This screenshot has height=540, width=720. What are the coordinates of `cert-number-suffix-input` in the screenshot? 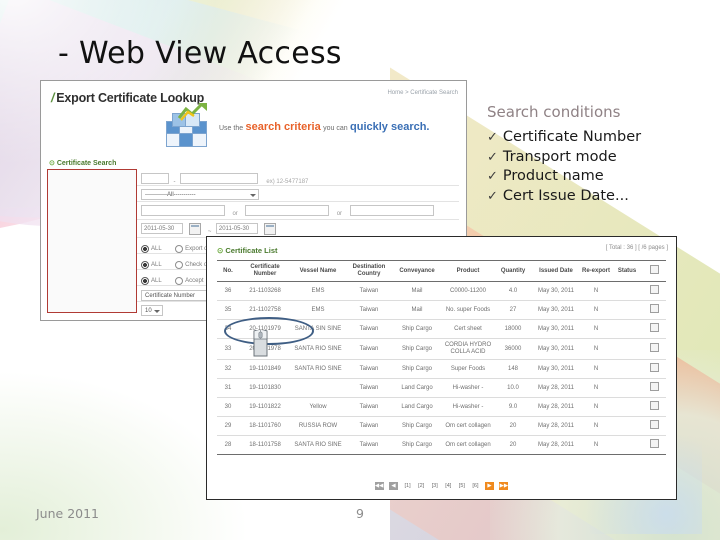 It's located at (218, 179).